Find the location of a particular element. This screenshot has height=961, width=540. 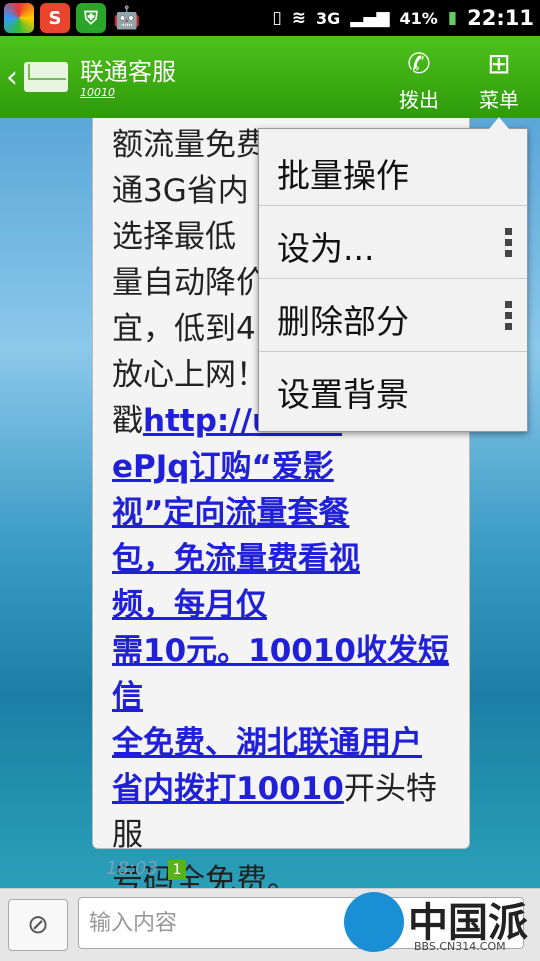

notification-icons: S ⛨ 🤖 is located at coordinates (73, 18).